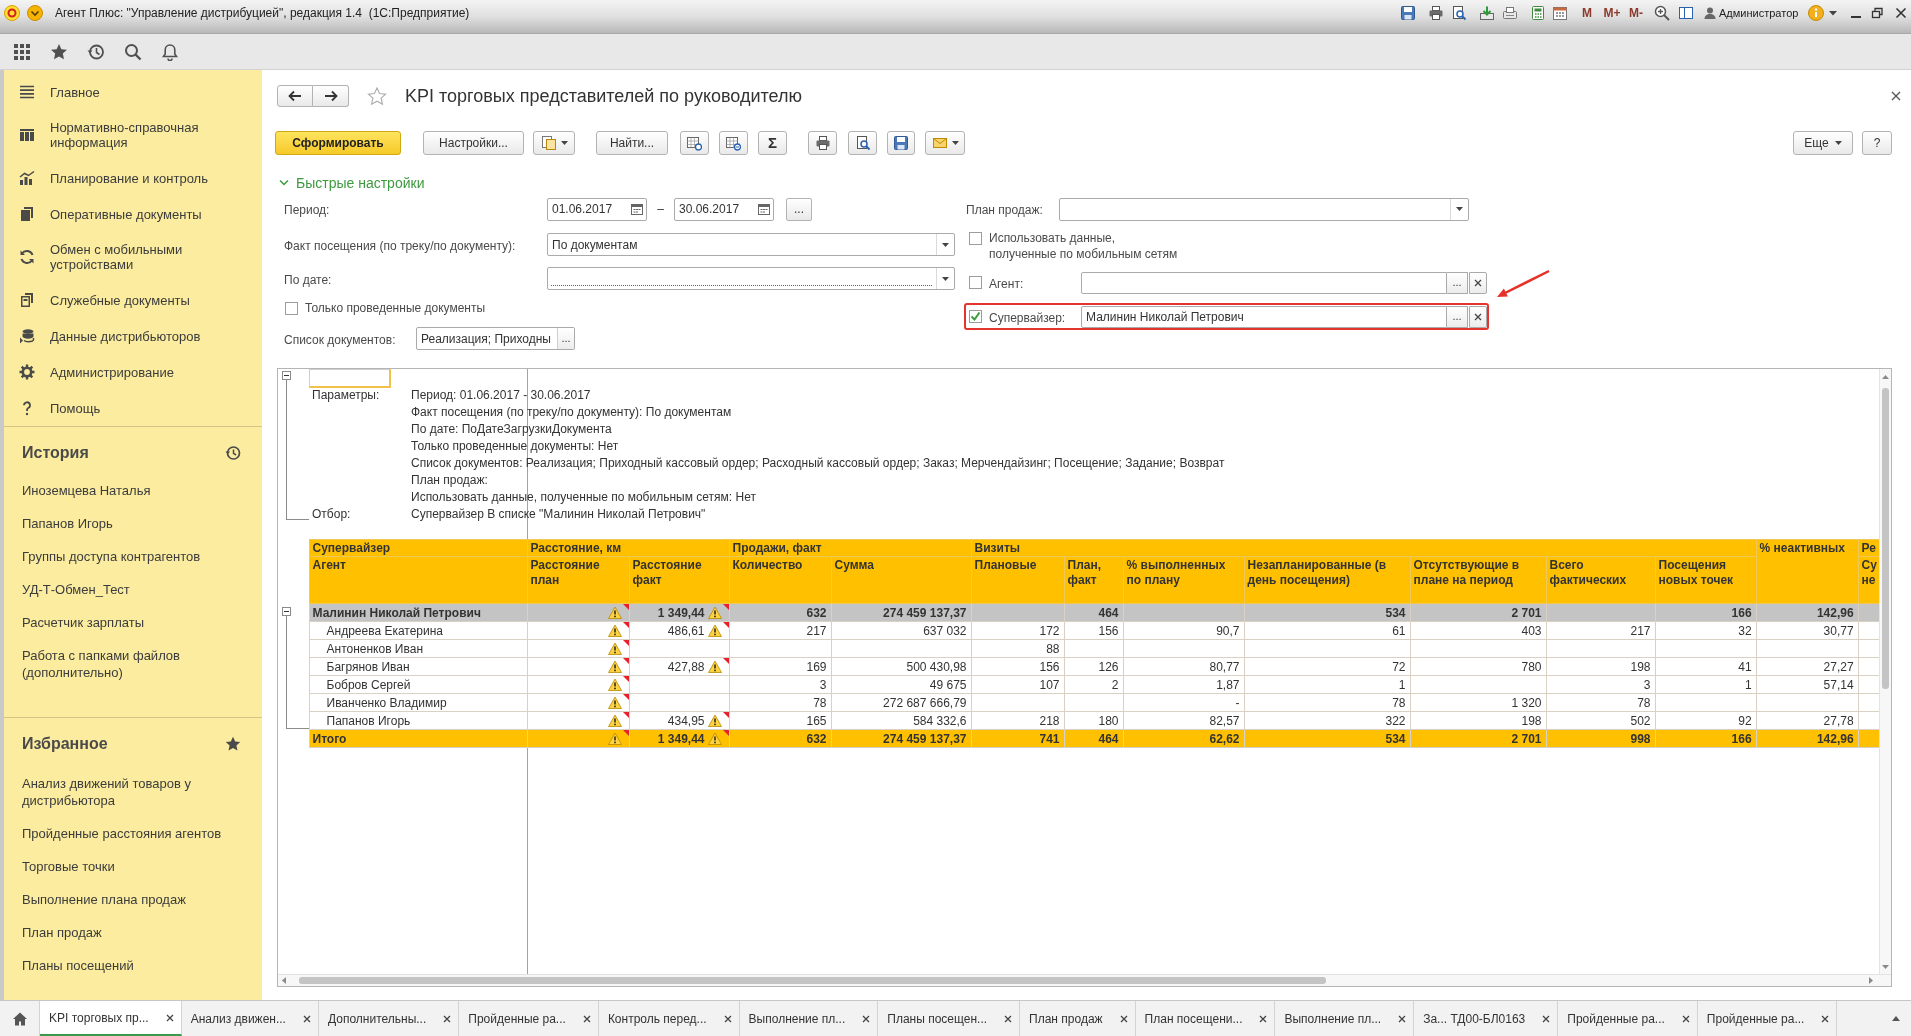 Image resolution: width=1911 pixels, height=1036 pixels. Describe the element at coordinates (331, 96) in the screenshot. I see `forward-button` at that location.